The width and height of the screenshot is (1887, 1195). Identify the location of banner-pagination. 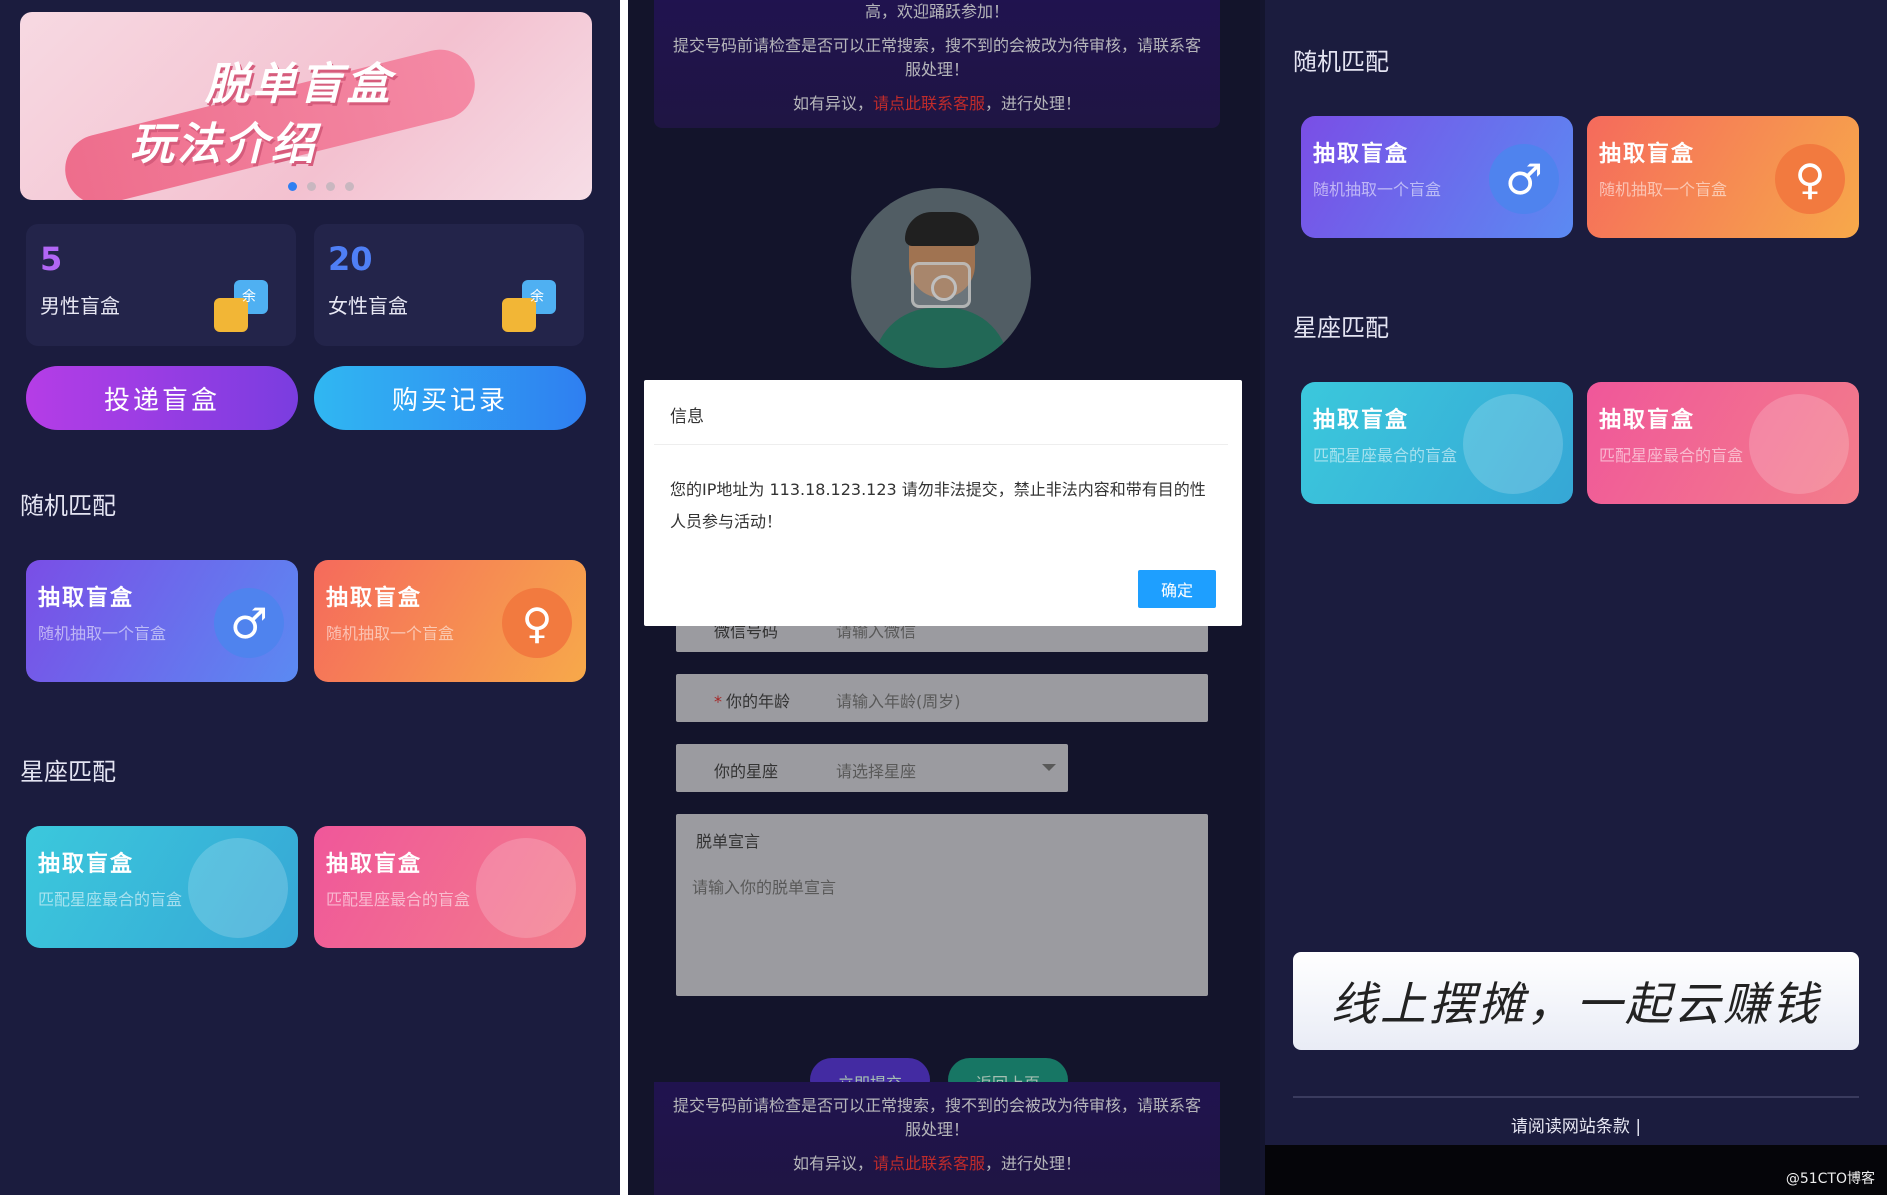
(321, 186).